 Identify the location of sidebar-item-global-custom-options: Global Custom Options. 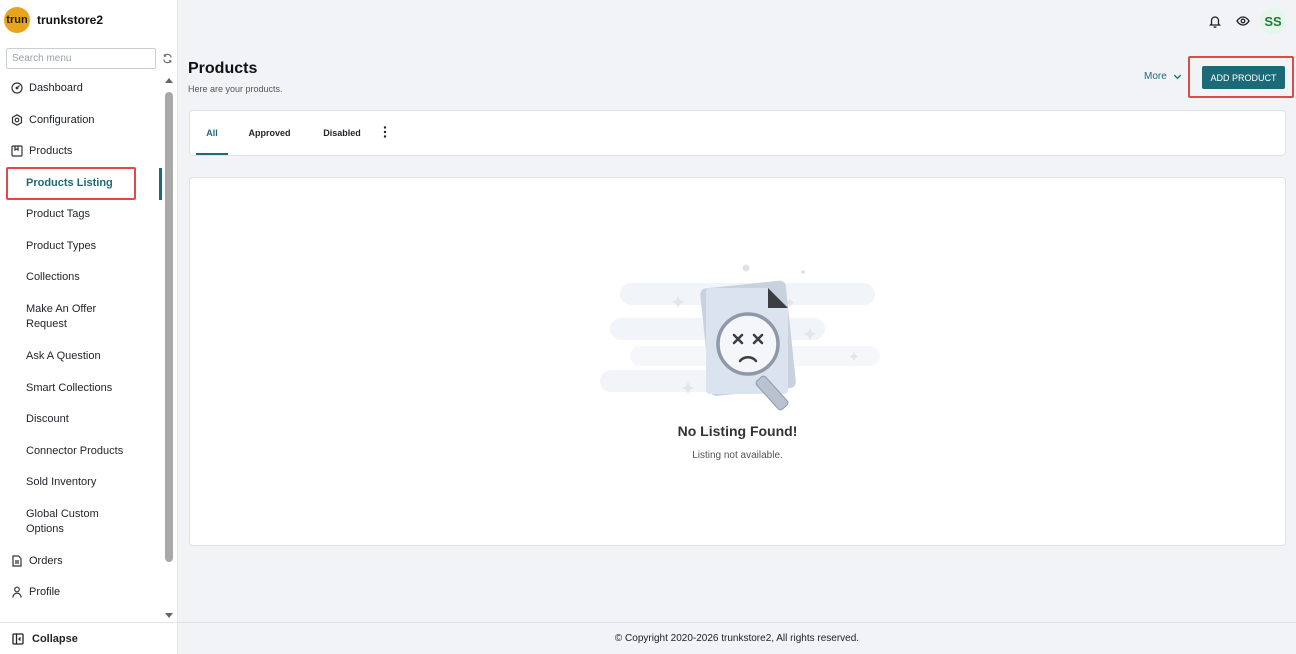
(55, 522).